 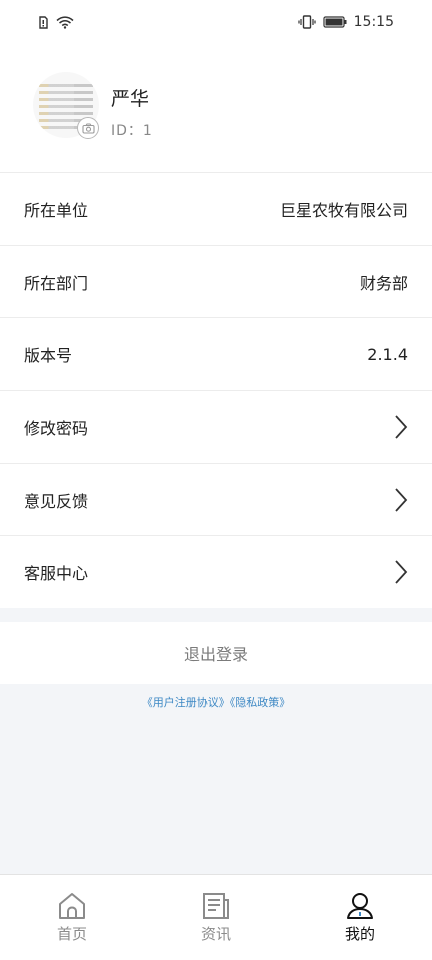 What do you see at coordinates (215, 933) in the screenshot?
I see `tab-label: 资讯` at bounding box center [215, 933].